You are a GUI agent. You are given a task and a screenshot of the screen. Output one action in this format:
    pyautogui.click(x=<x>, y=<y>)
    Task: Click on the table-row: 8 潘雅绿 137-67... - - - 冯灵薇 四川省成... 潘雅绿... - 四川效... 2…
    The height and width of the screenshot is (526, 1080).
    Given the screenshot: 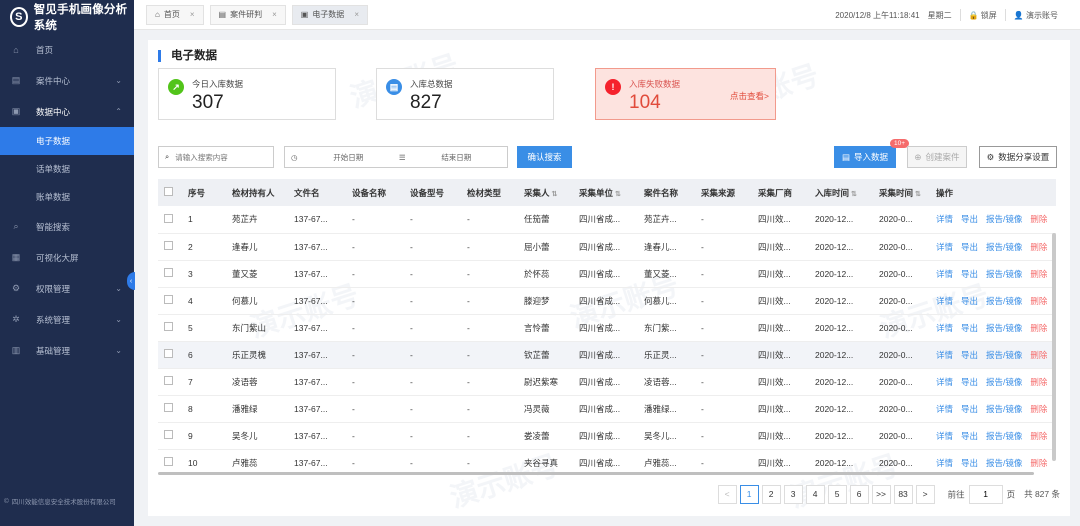 What is the action you would take?
    pyautogui.click(x=607, y=409)
    